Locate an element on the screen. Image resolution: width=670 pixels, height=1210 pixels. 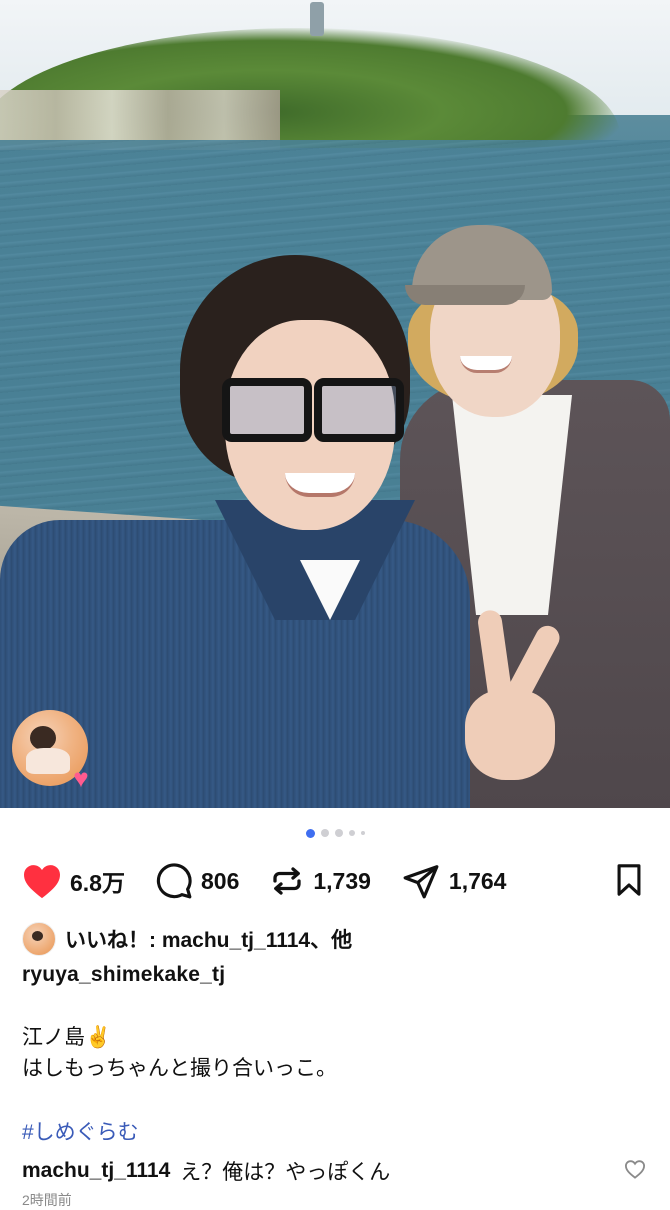
carousel-dot-active is located at coordinates (310, 833).